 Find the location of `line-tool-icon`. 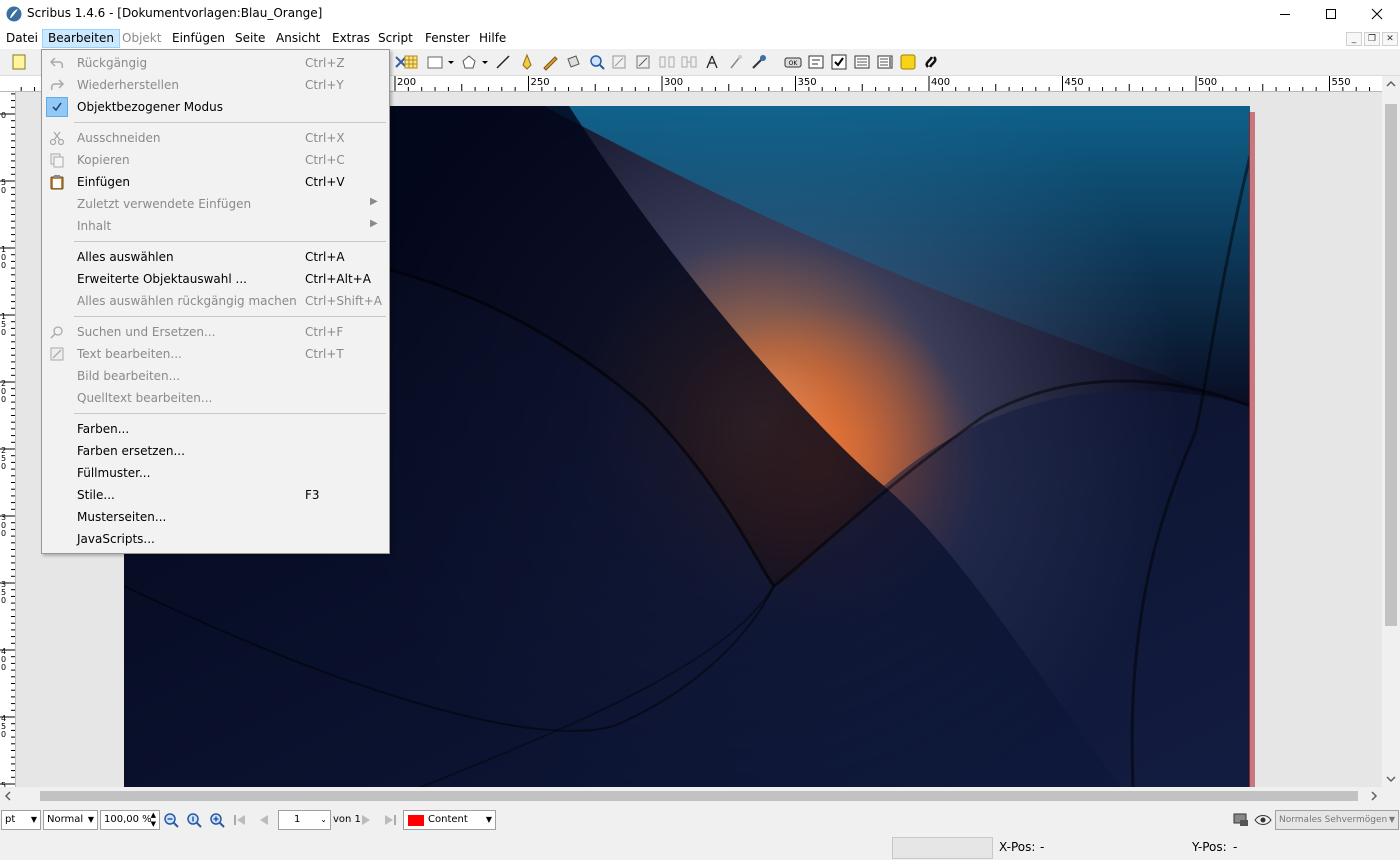

line-tool-icon is located at coordinates (503, 62).